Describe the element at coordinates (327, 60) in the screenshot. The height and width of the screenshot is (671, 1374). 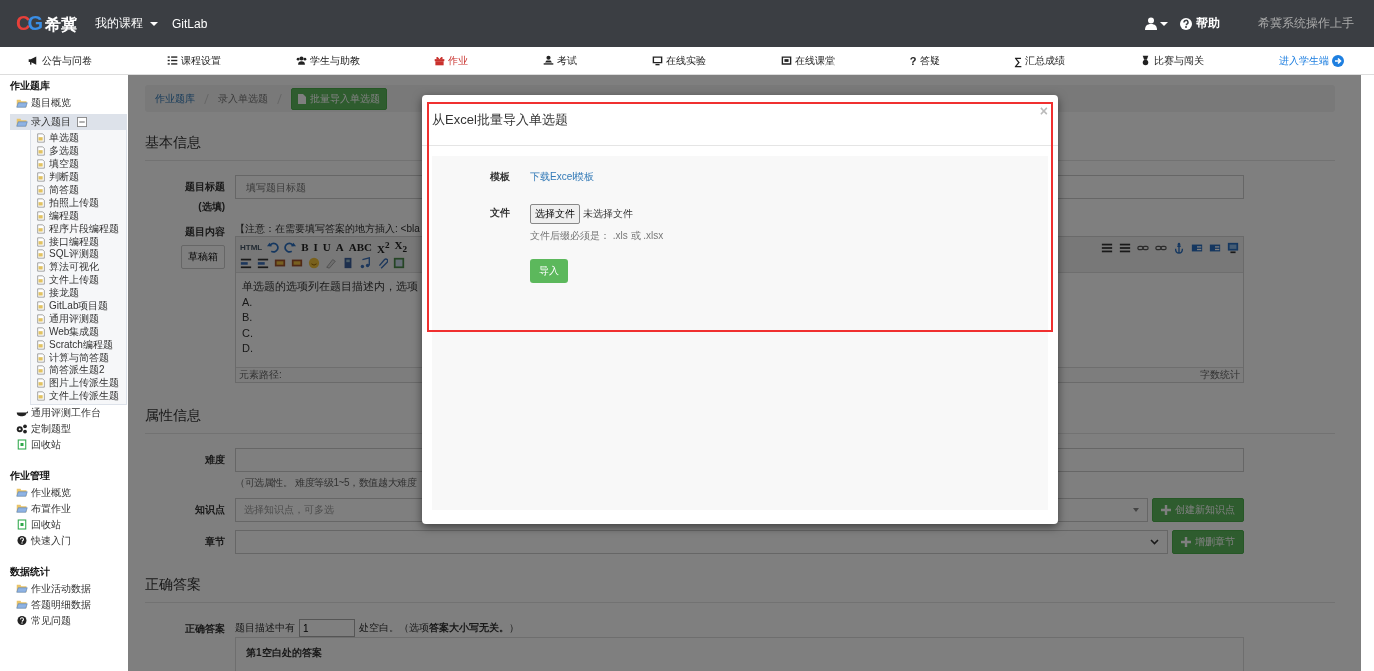
I see `nav-tab: 学生与助教` at that location.